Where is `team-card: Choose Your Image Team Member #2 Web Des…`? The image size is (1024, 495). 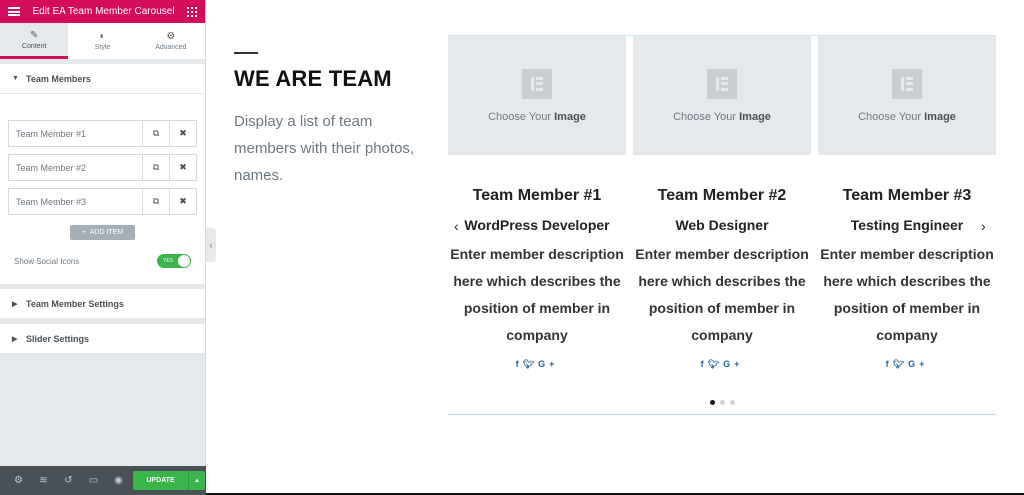 team-card: Choose Your Image Team Member #2 Web Des… is located at coordinates (722, 203).